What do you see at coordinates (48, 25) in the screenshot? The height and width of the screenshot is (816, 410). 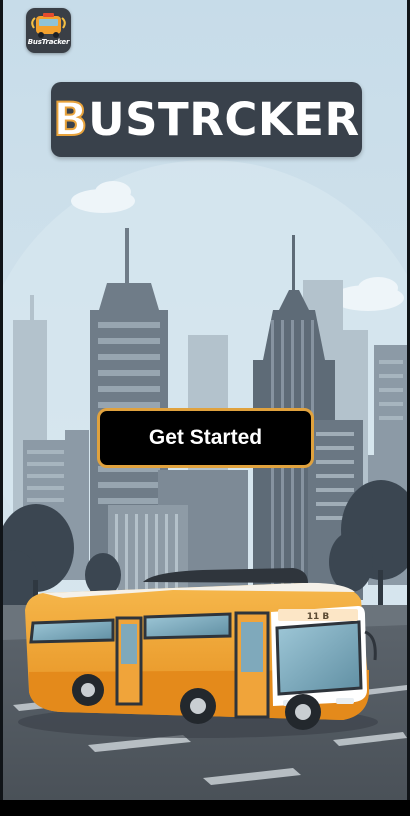 I see `bus-app-icon` at bounding box center [48, 25].